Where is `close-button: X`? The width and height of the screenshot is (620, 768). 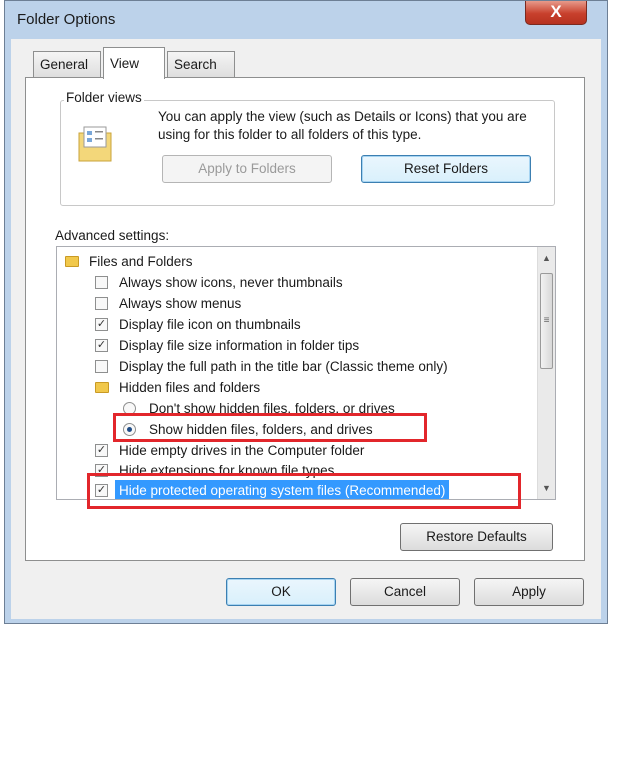
close-button: X is located at coordinates (556, 13).